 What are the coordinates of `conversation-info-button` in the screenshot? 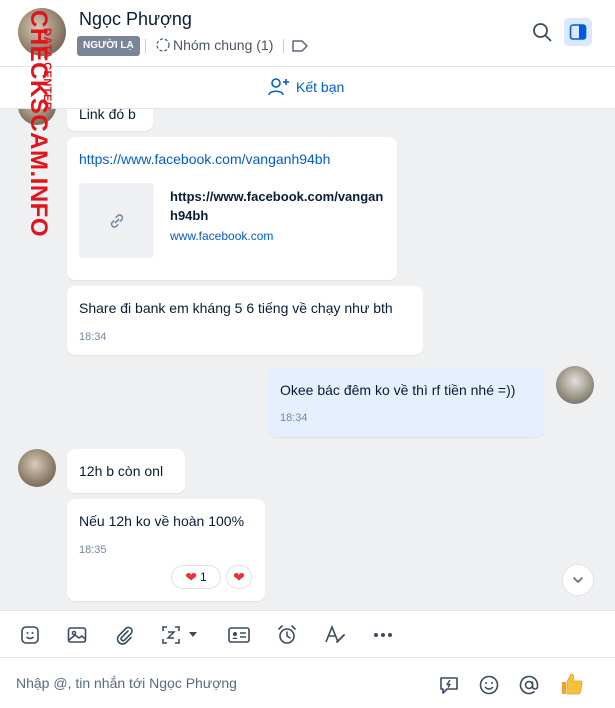 It's located at (578, 32).